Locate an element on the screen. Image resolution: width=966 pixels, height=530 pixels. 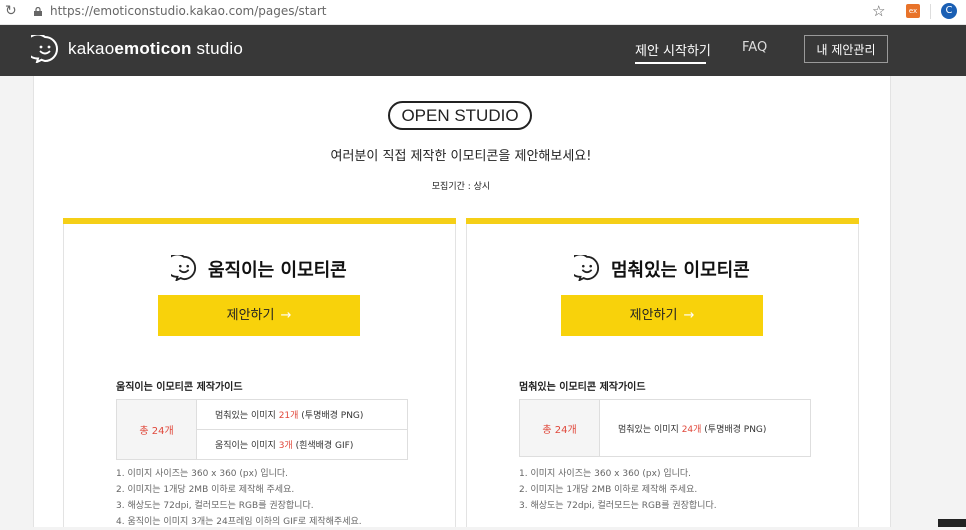
recruitment-period: 모집기간 : 상시 is located at coordinates (461, 187).